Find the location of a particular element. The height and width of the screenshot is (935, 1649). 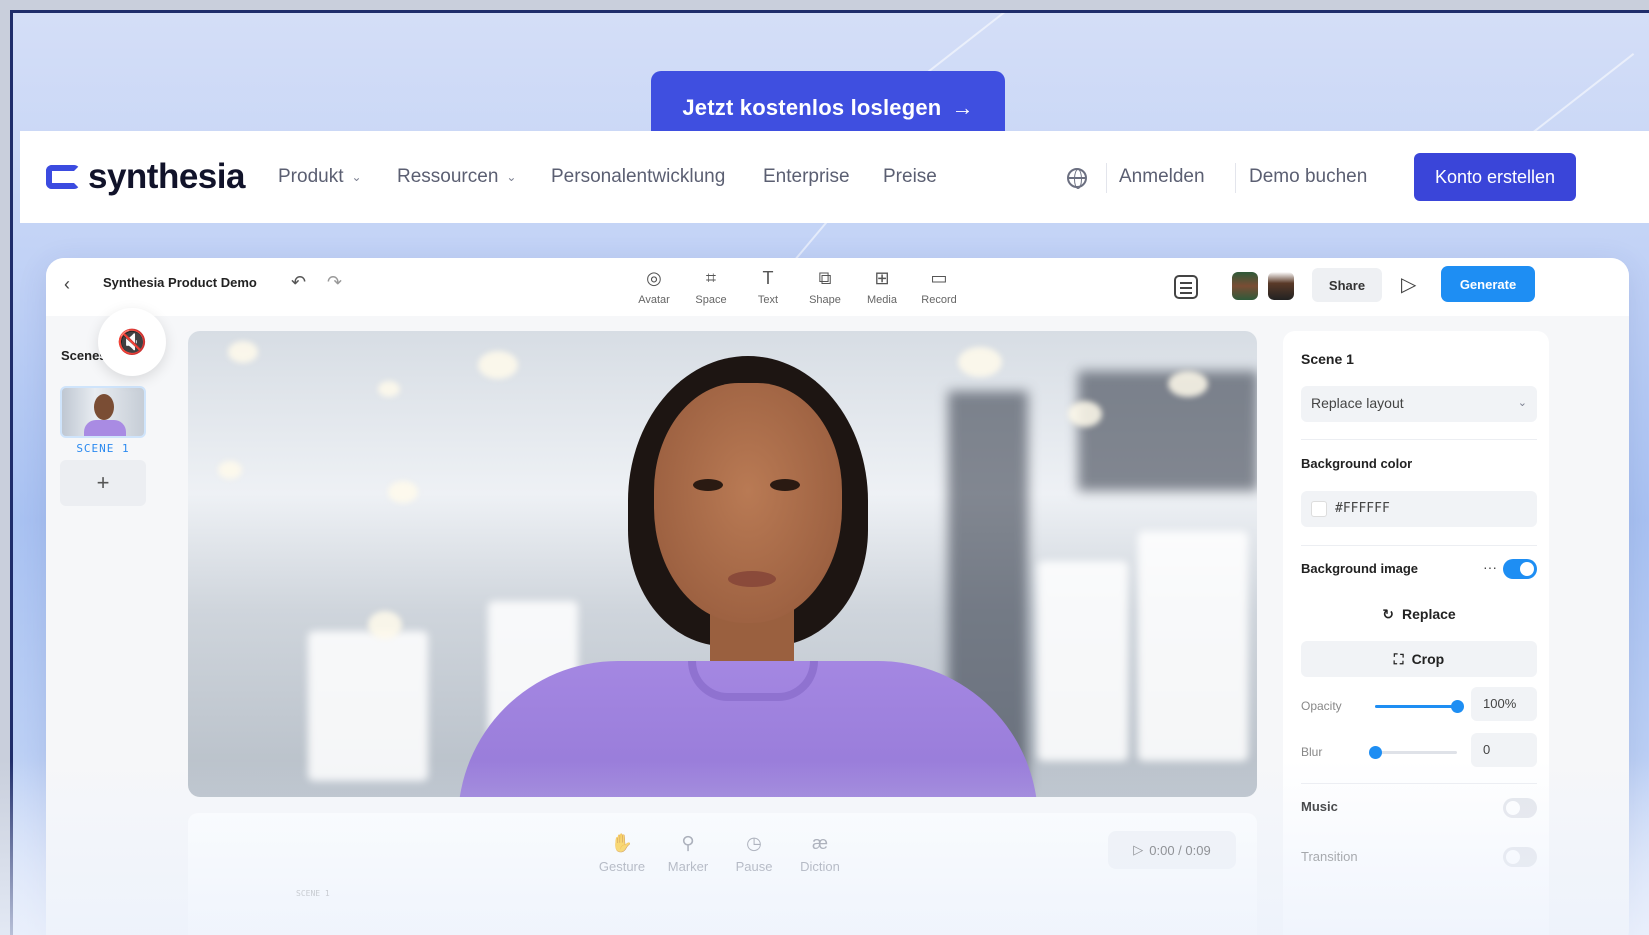

generate-button: Generate is located at coordinates (1488, 284).